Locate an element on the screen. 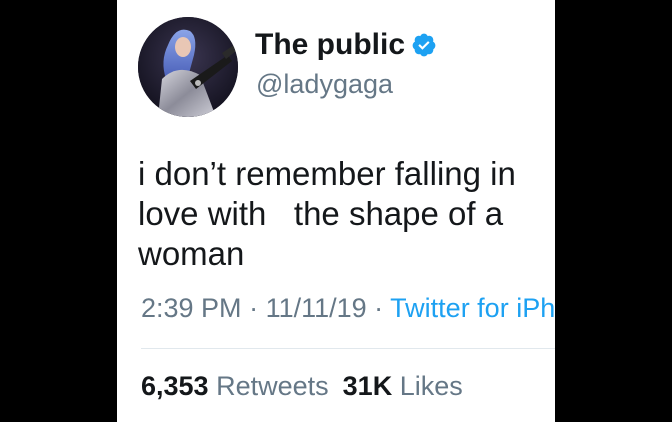  tweet-text-line-3: woman is located at coordinates (191, 253).